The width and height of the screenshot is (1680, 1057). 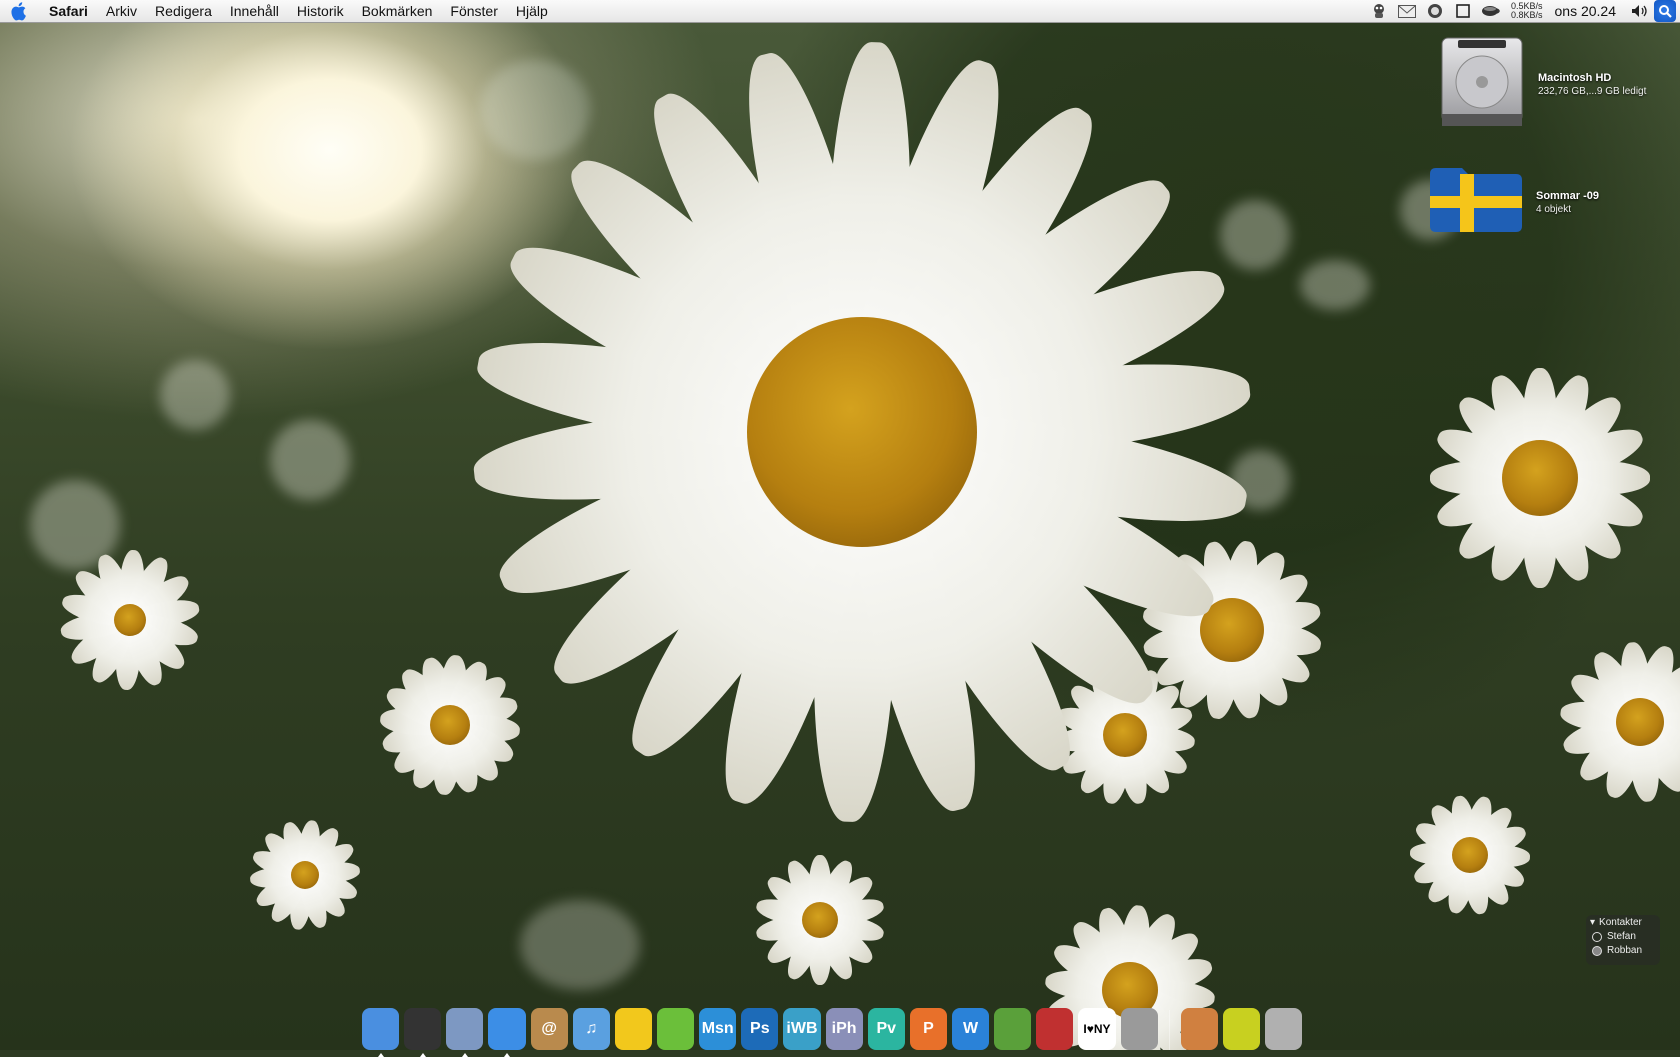 What do you see at coordinates (1526, 15) in the screenshot?
I see `net-down: 0.8KB/s` at bounding box center [1526, 15].